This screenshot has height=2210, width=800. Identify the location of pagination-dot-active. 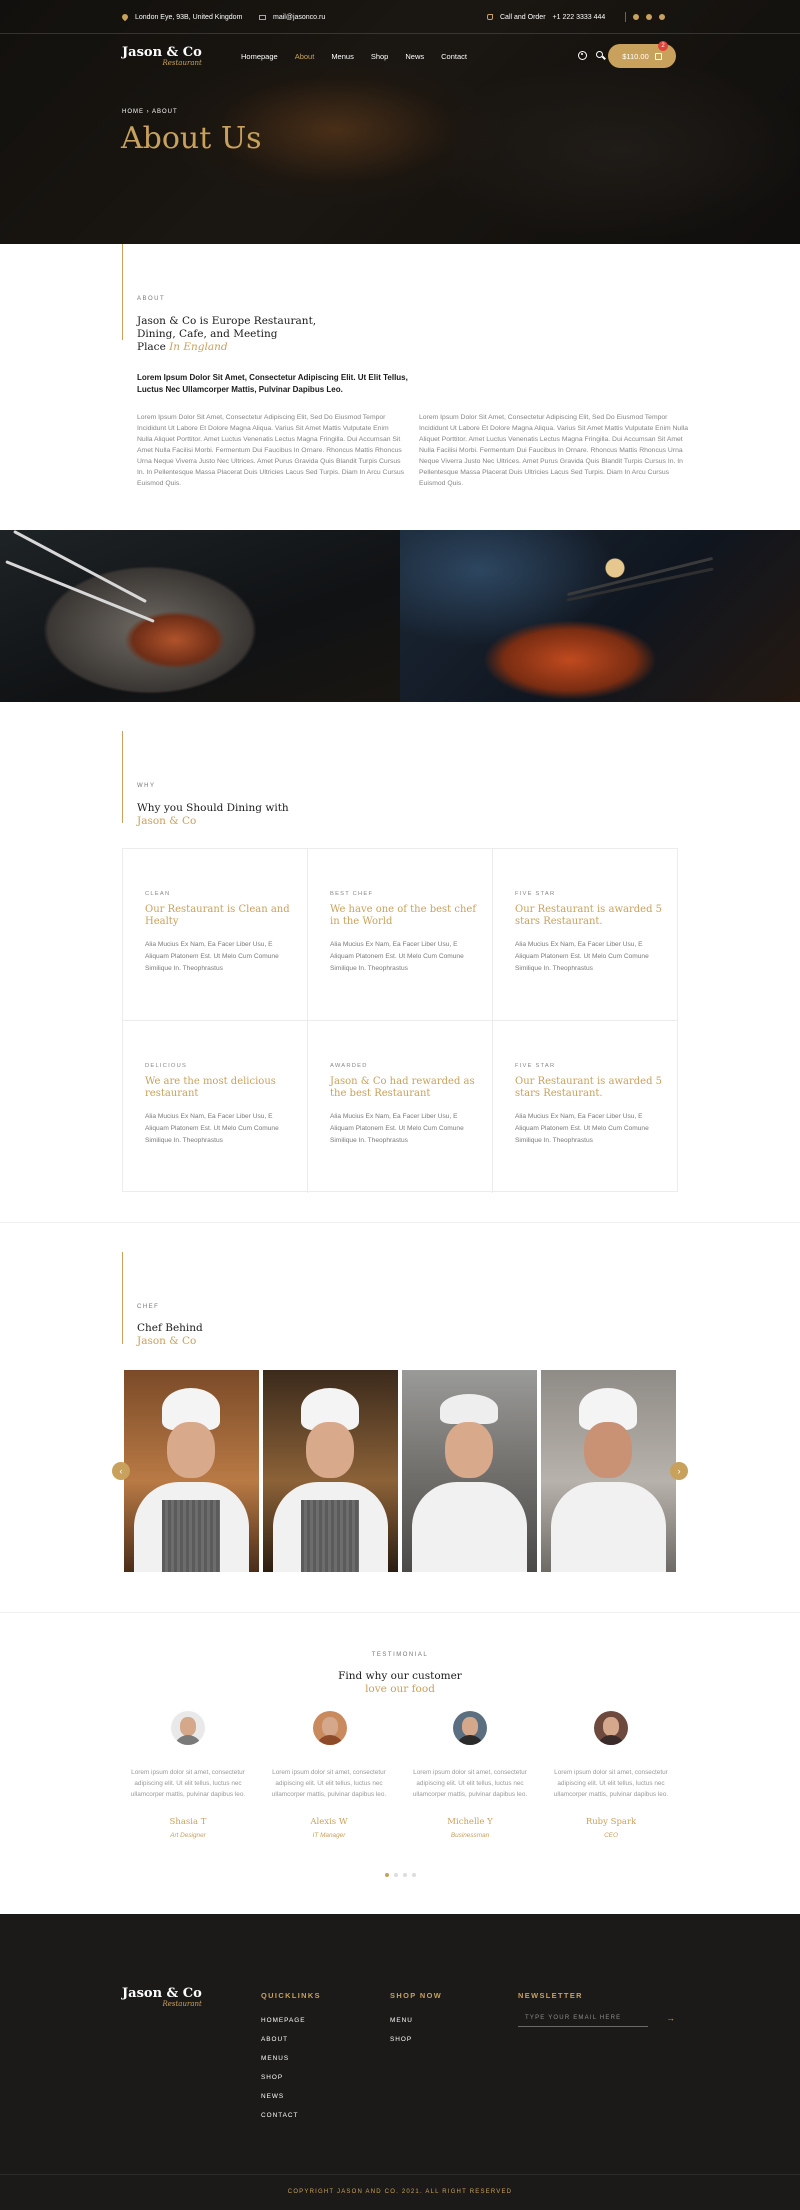
(387, 1875).